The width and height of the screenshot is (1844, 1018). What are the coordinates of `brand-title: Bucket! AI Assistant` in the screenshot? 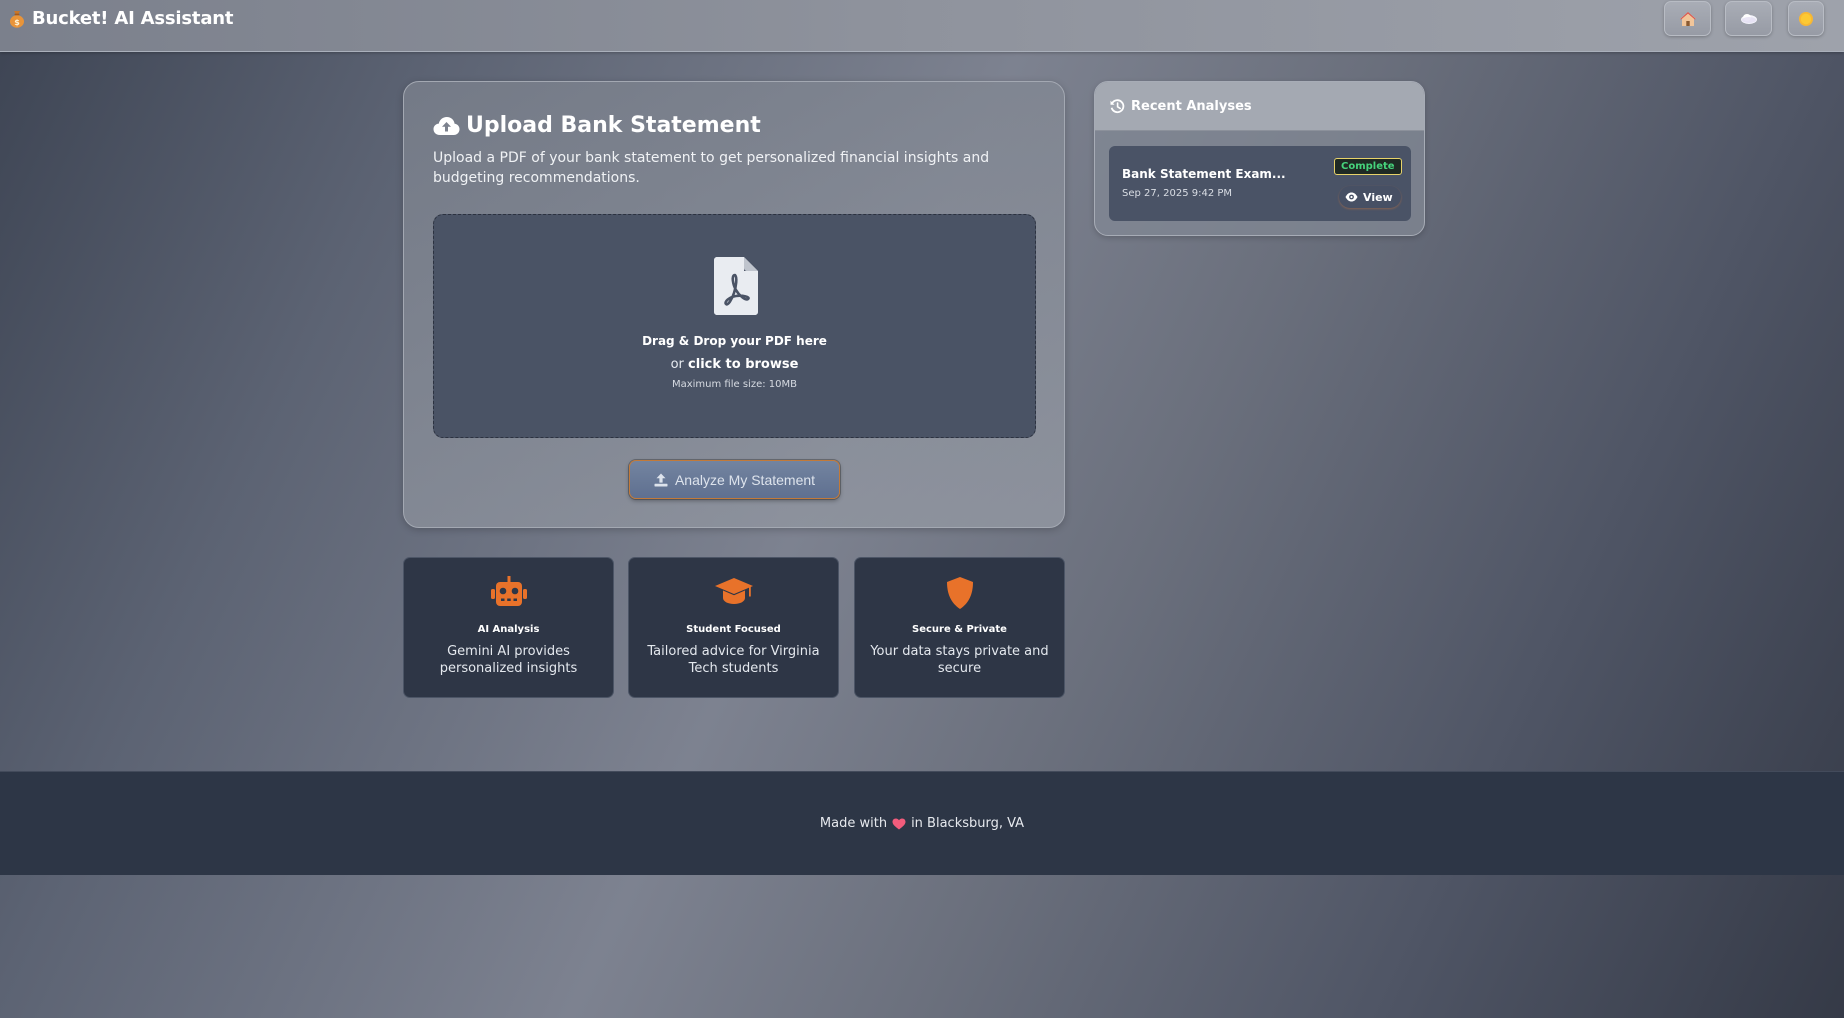 It's located at (133, 18).